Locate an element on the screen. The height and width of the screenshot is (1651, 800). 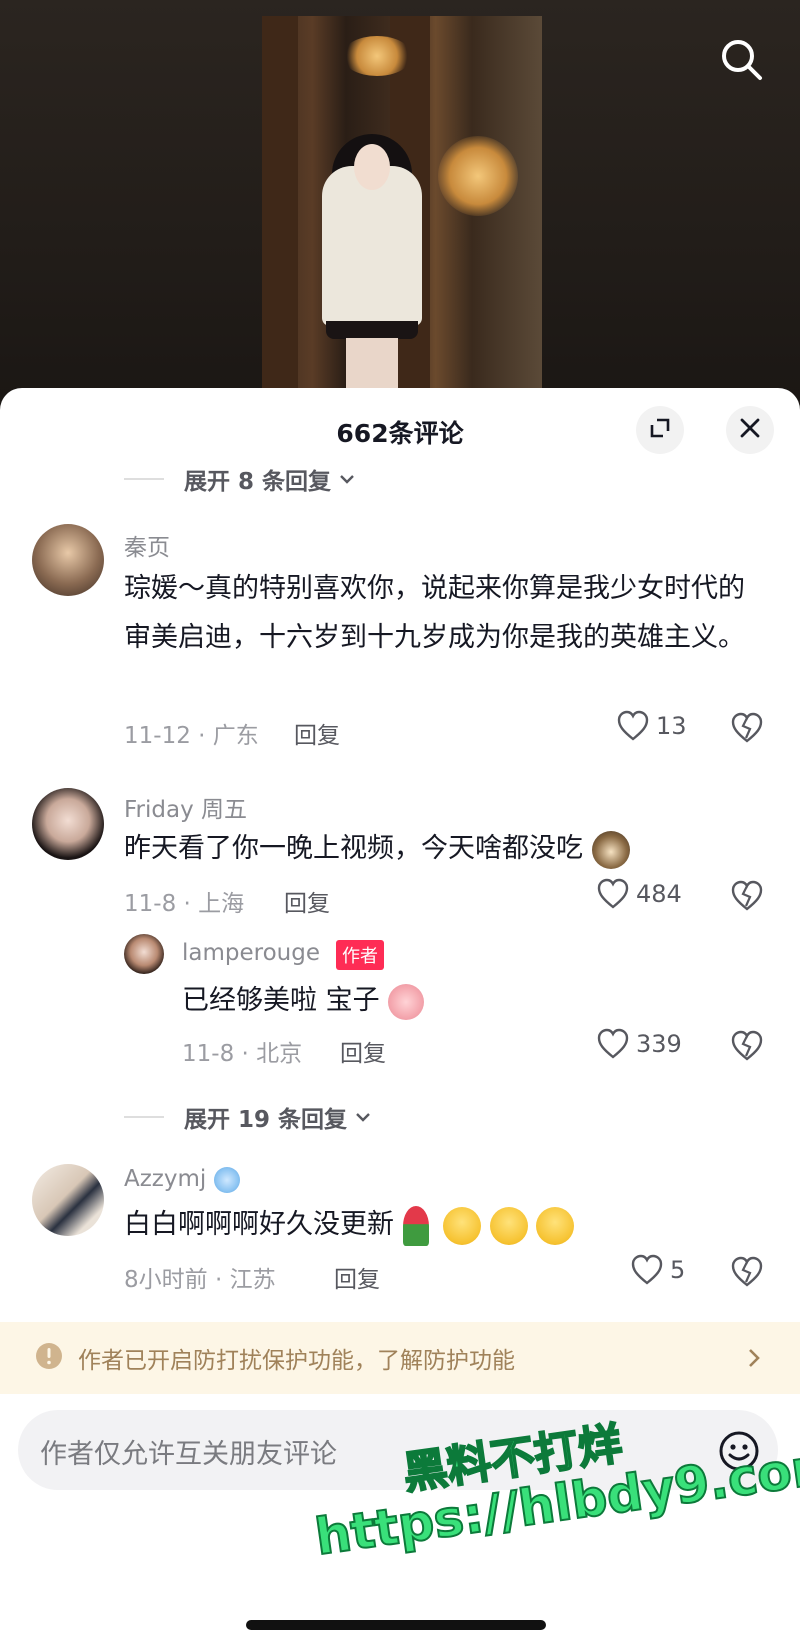
smiley-icon is located at coordinates (739, 1451).